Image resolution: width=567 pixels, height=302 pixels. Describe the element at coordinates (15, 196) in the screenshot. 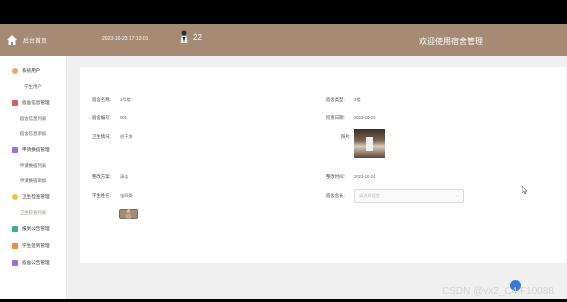

I see `check-icon` at that location.